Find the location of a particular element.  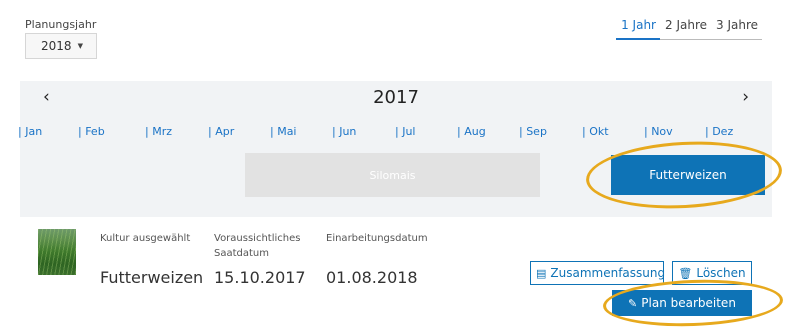

delete-button-label: Löschen is located at coordinates (721, 273).